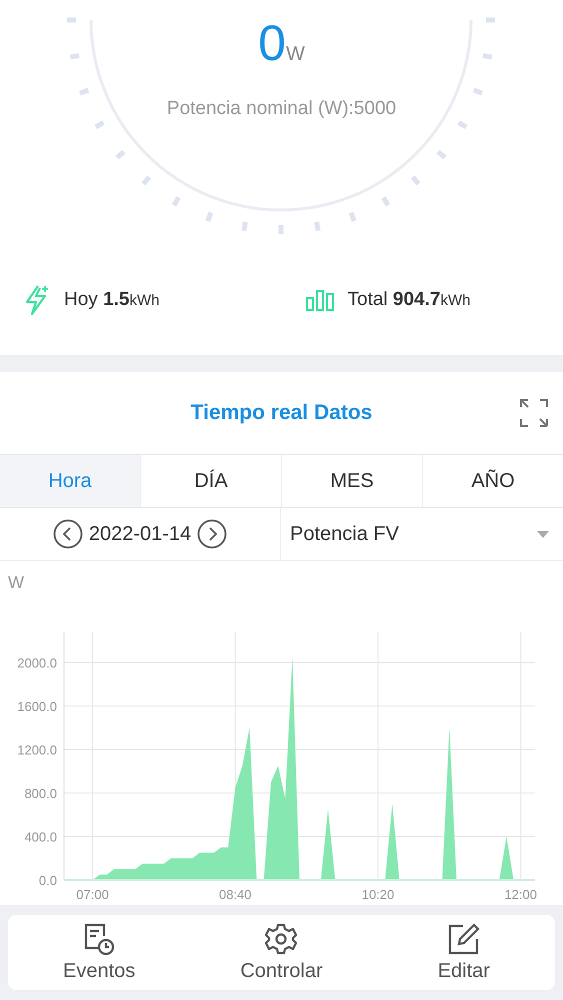 This screenshot has height=1000, width=563. I want to click on chevron-left-icon, so click(67, 534).